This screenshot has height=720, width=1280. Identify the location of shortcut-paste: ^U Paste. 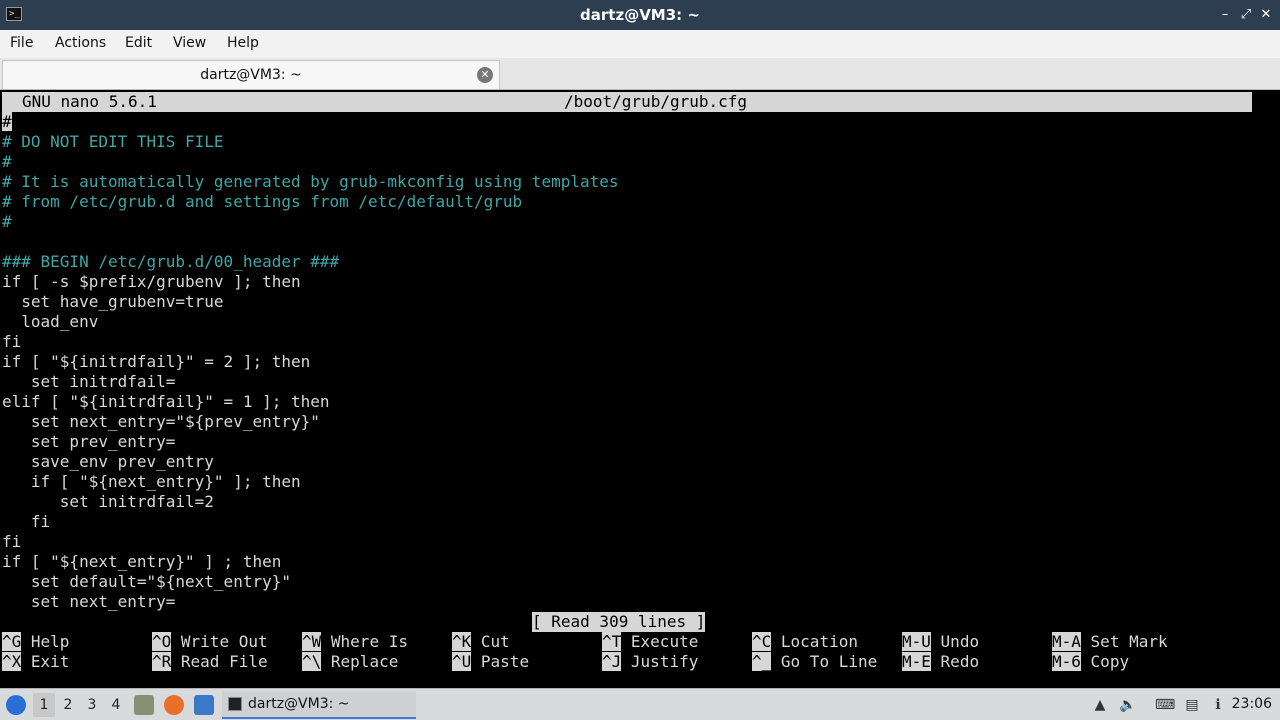
(490, 662).